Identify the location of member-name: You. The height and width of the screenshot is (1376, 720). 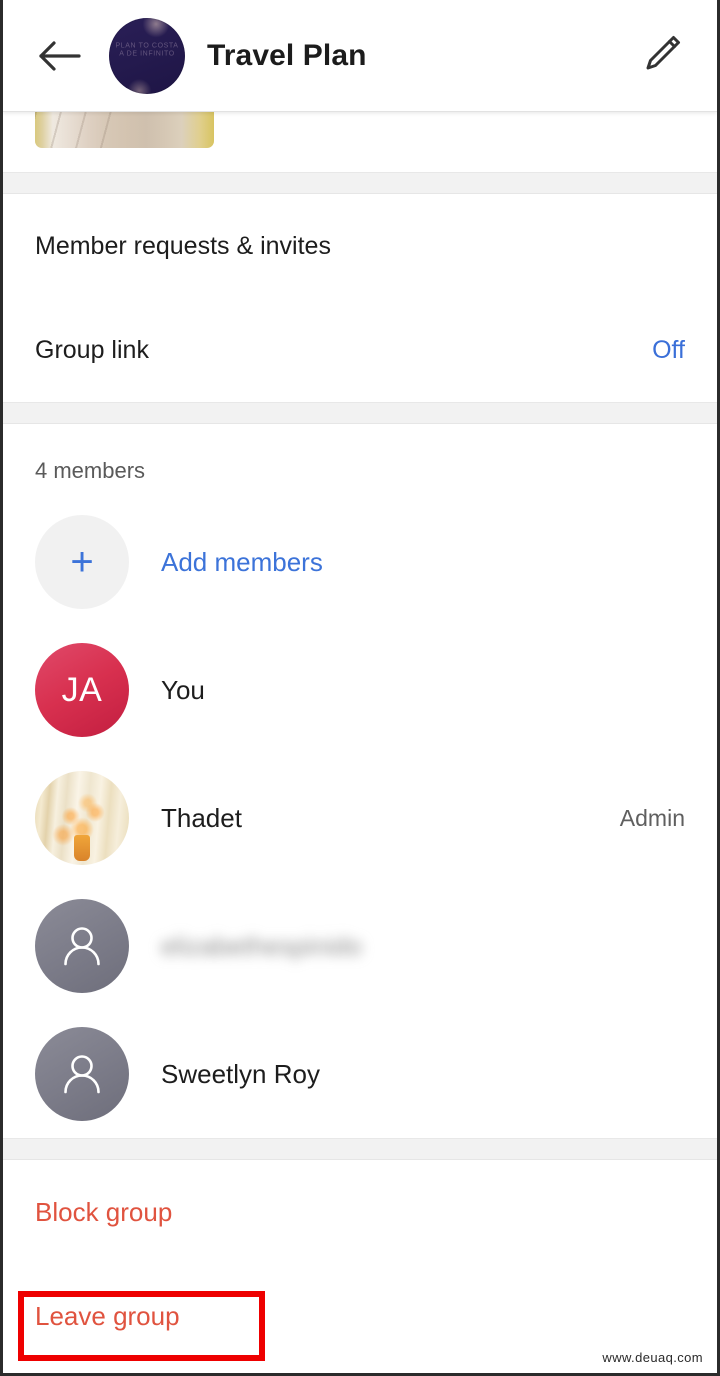
(183, 689).